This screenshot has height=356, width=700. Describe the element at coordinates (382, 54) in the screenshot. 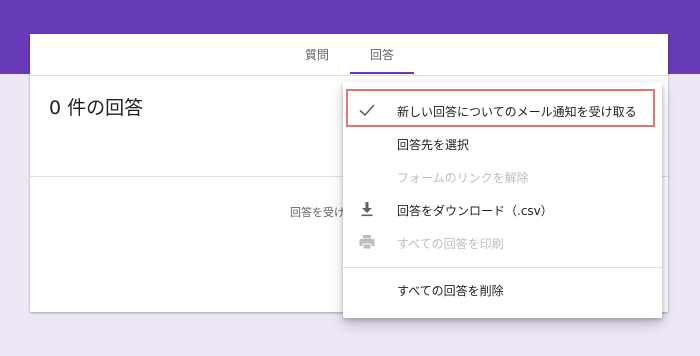

I see `tab-responses: 回答` at that location.